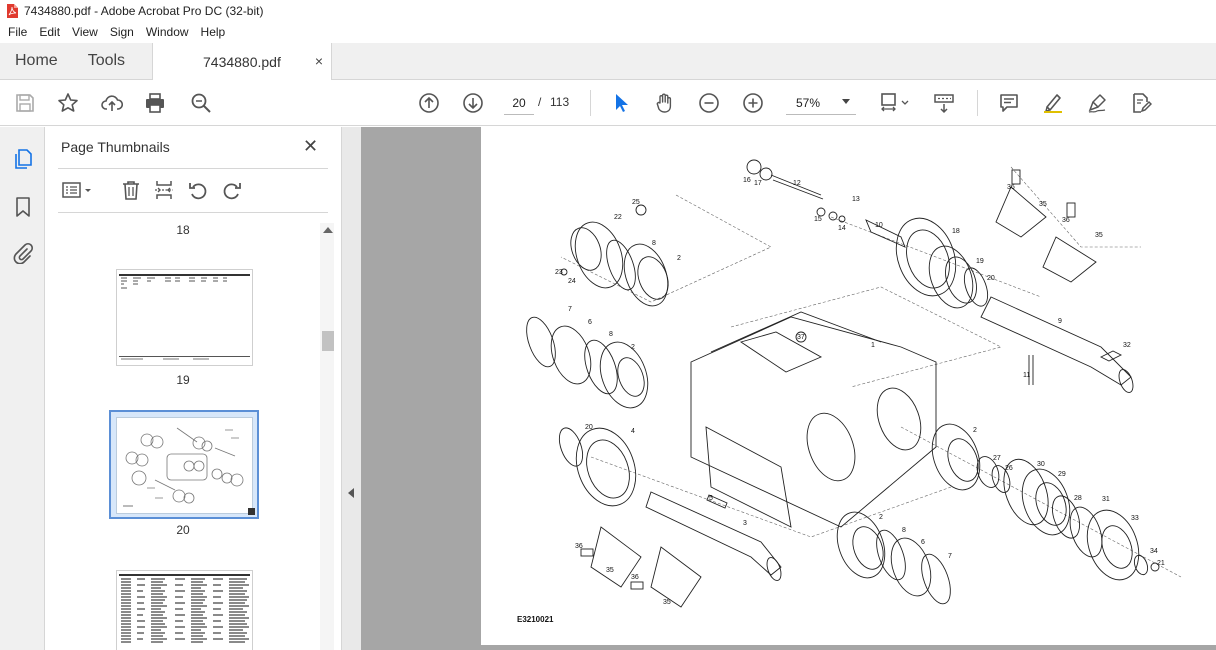 The height and width of the screenshot is (650, 1216). What do you see at coordinates (164, 190) in the screenshot?
I see `insert-page-button` at bounding box center [164, 190].